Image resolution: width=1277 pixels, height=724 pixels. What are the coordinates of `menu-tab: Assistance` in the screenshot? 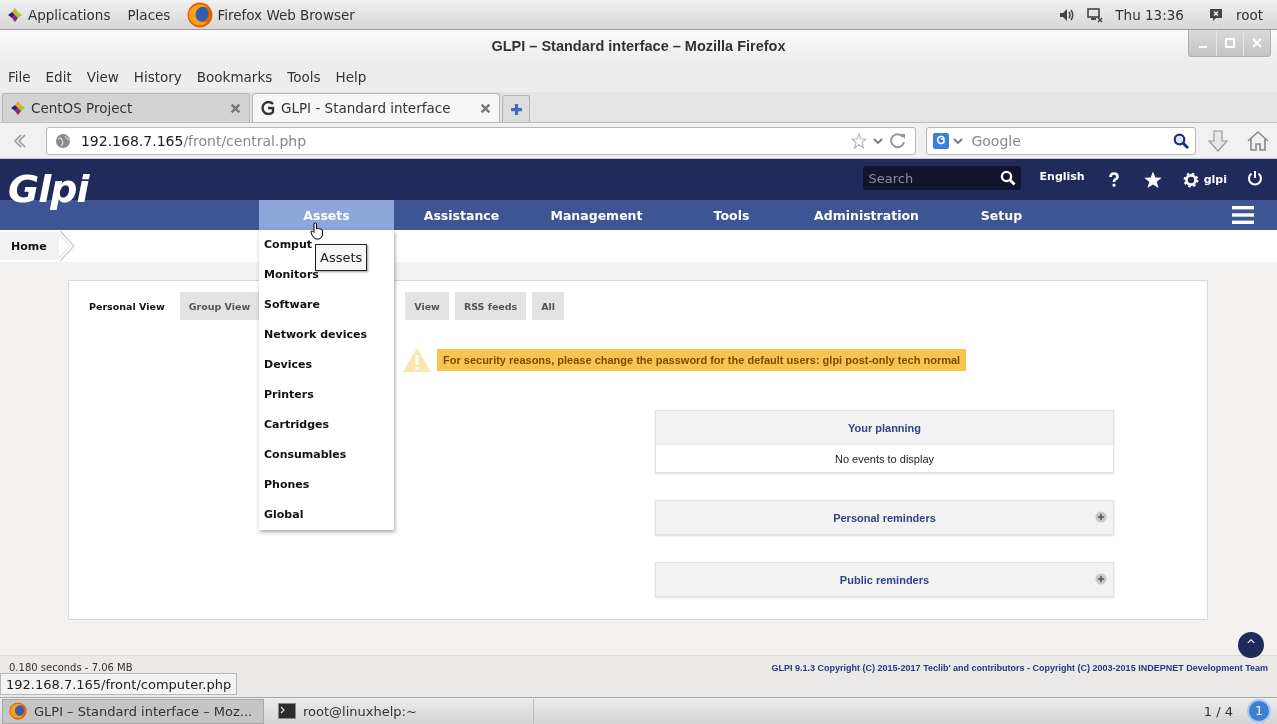 It's located at (461, 215).